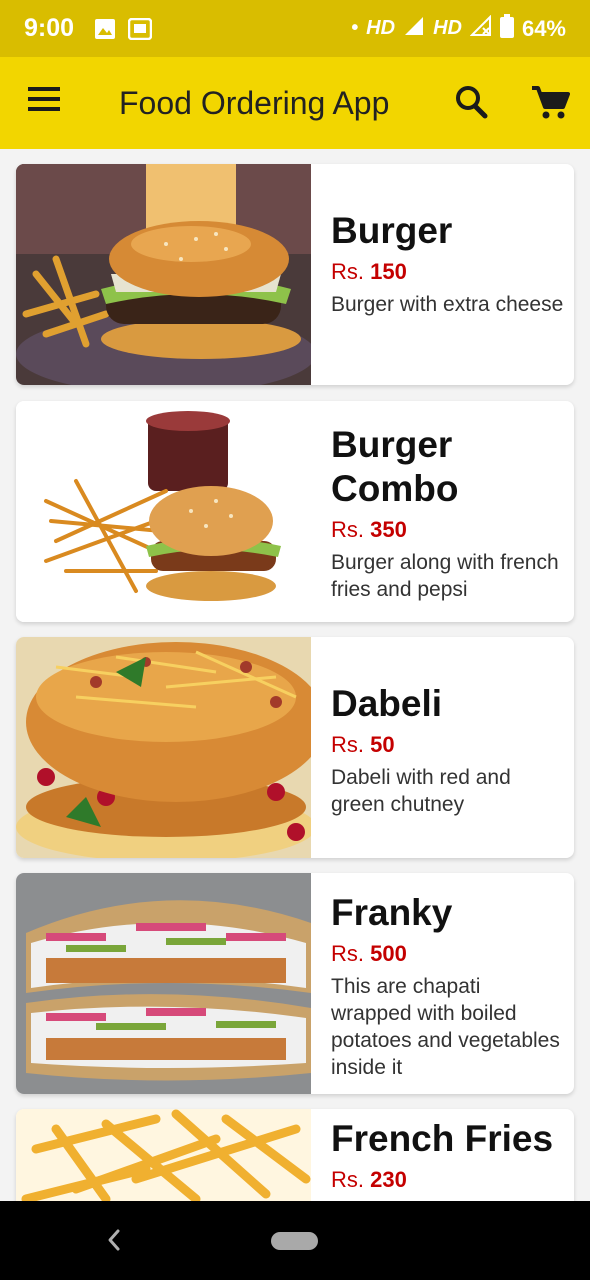  What do you see at coordinates (163, 274) in the screenshot?
I see `burger-image` at bounding box center [163, 274].